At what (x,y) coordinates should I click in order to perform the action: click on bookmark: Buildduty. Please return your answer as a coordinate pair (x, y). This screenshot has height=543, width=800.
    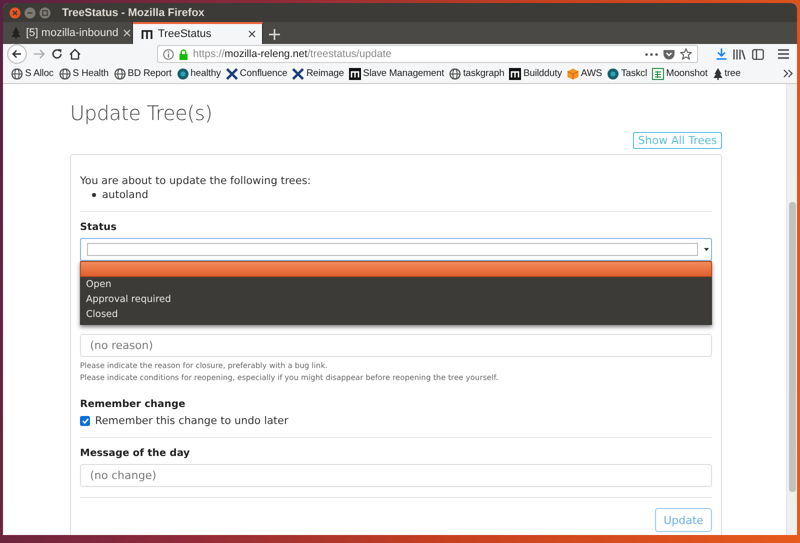
    Looking at the image, I should click on (535, 74).